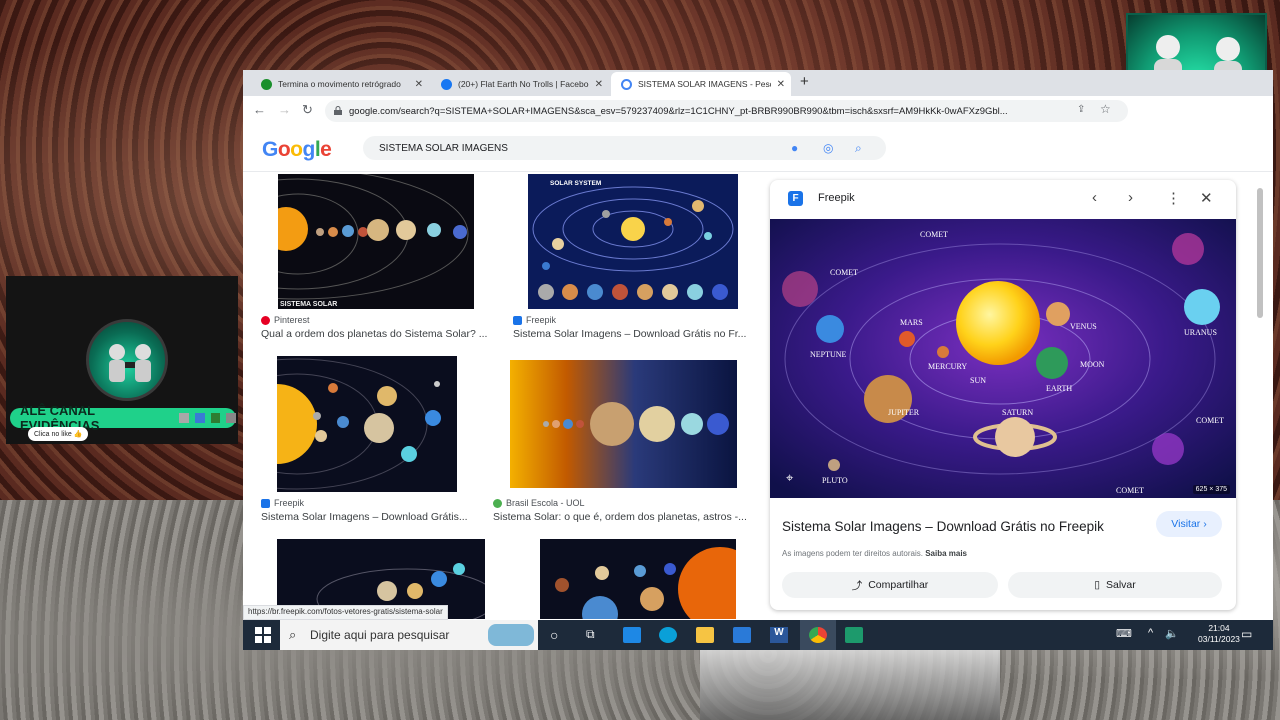 The width and height of the screenshot is (1280, 720). Describe the element at coordinates (1059, 388) in the screenshot. I see `illustration-label: EARTH` at that location.